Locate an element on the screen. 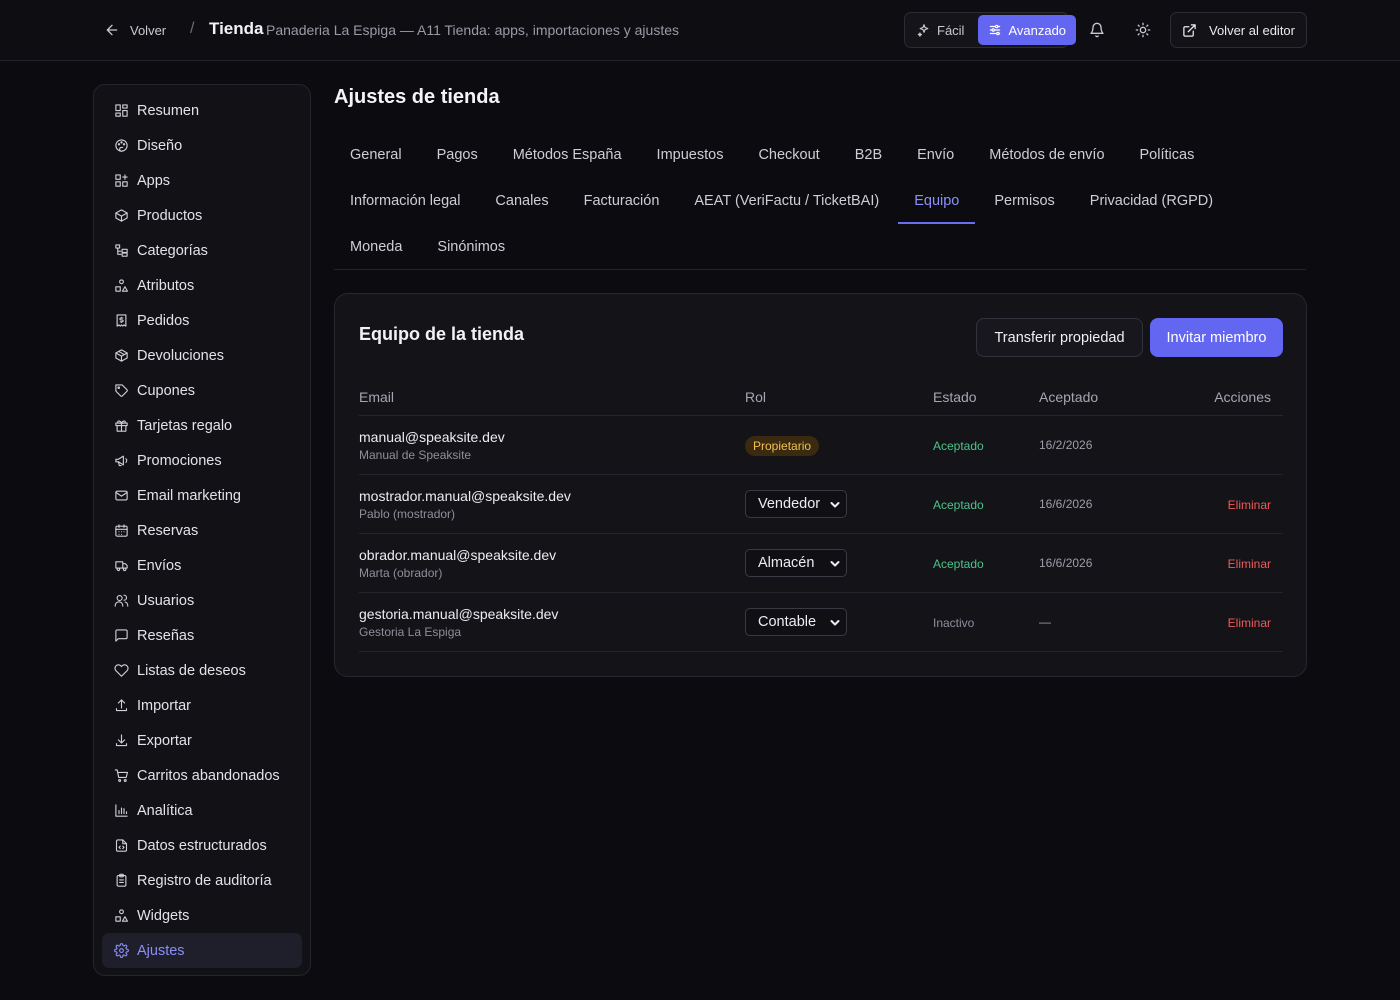 The height and width of the screenshot is (1000, 1400). theme-toggle-button is located at coordinates (1143, 30).